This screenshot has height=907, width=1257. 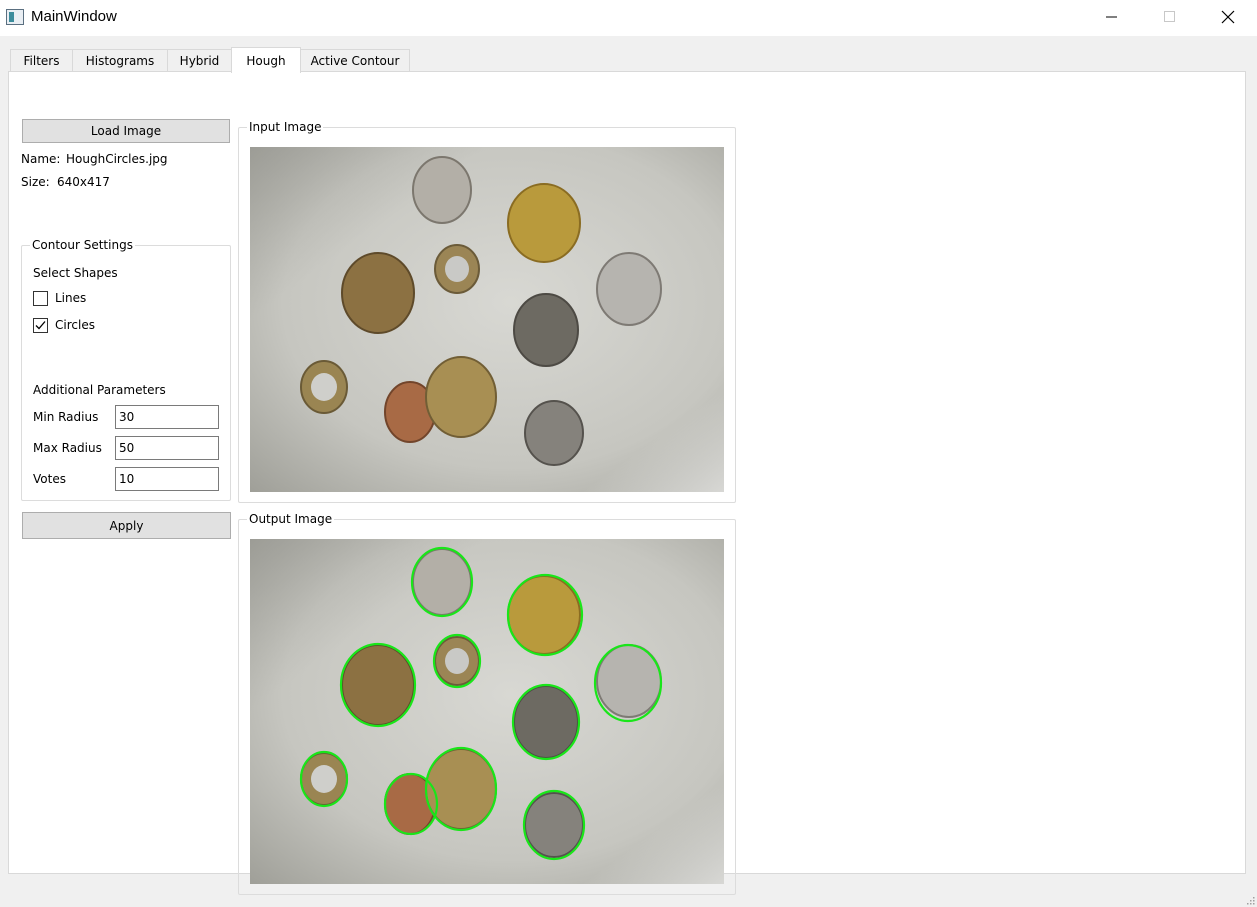 I want to click on file-name-value: HoughCircles.jpg, so click(x=117, y=159).